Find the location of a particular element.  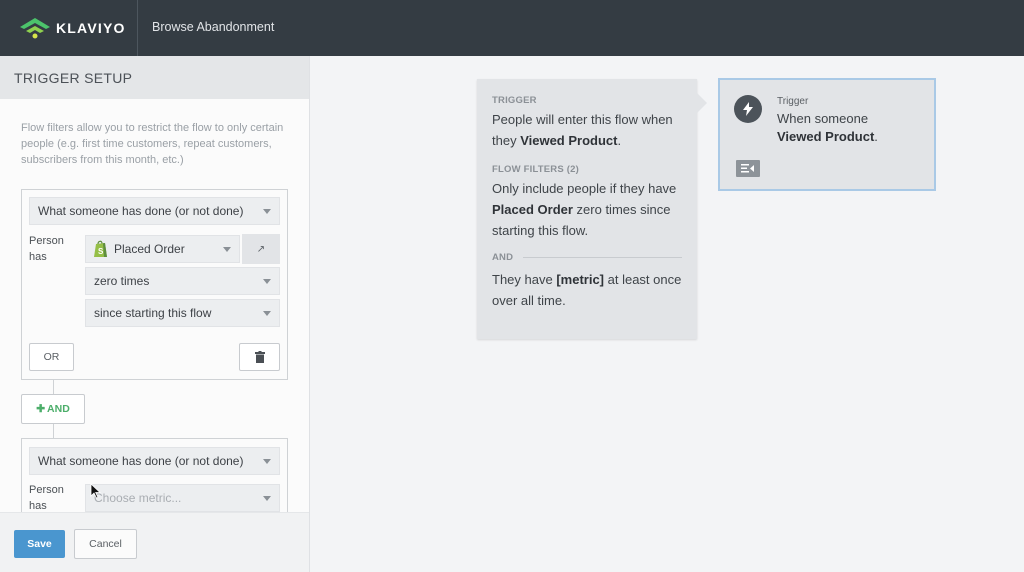

klaviyo-logo: KLAVIYO is located at coordinates (72, 28).